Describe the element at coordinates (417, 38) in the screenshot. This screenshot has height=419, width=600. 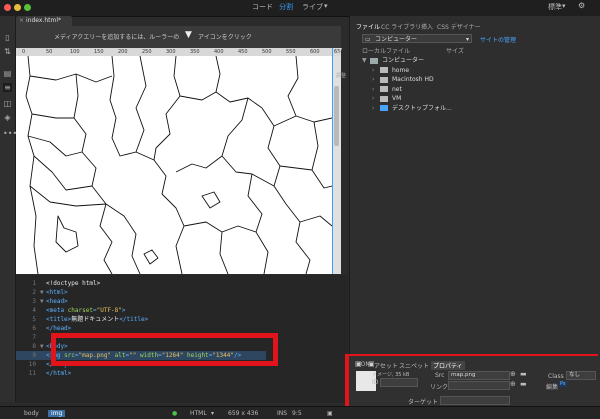
I see `site-select: ▭ コンピューター ▾` at that location.